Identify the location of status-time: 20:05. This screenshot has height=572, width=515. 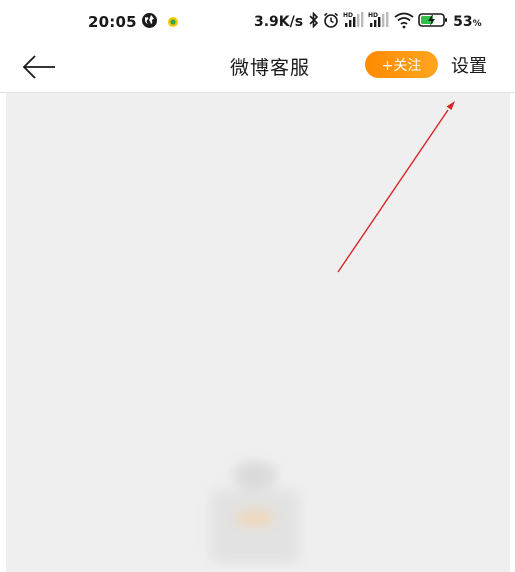
(112, 22).